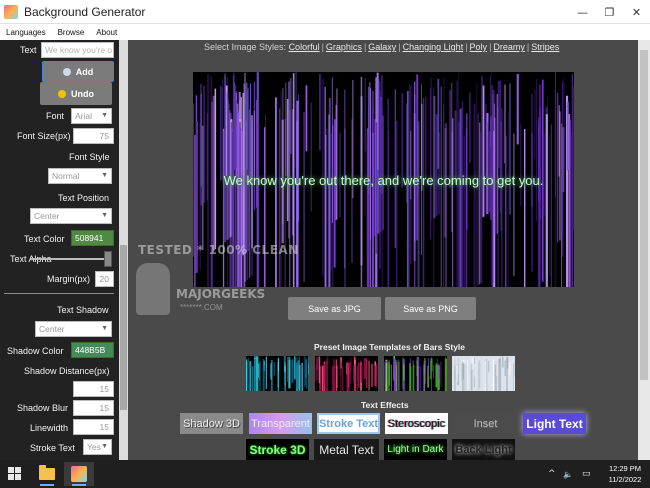  I want to click on text-input: We know you're o, so click(77, 50).